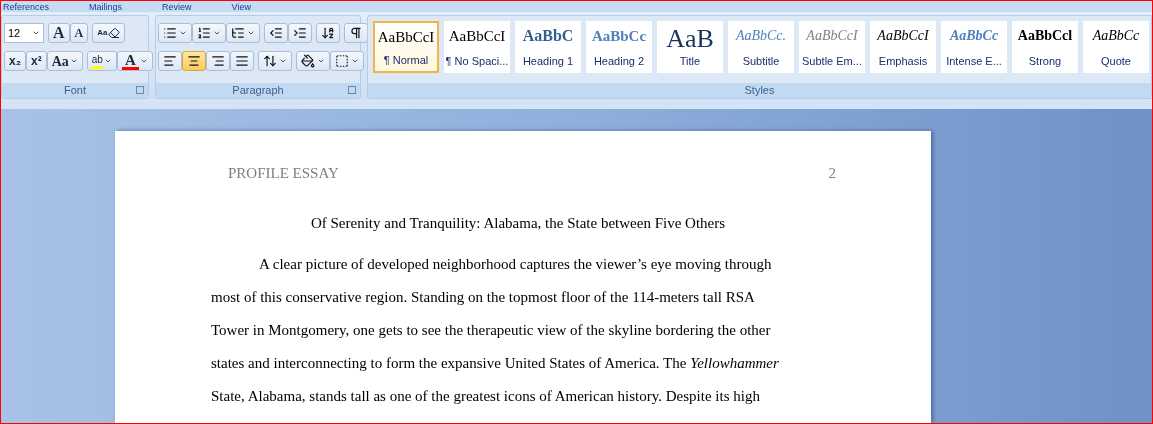 The width and height of the screenshot is (1153, 424). What do you see at coordinates (106, 7) in the screenshot?
I see `ribbon-tab: Mailings` at bounding box center [106, 7].